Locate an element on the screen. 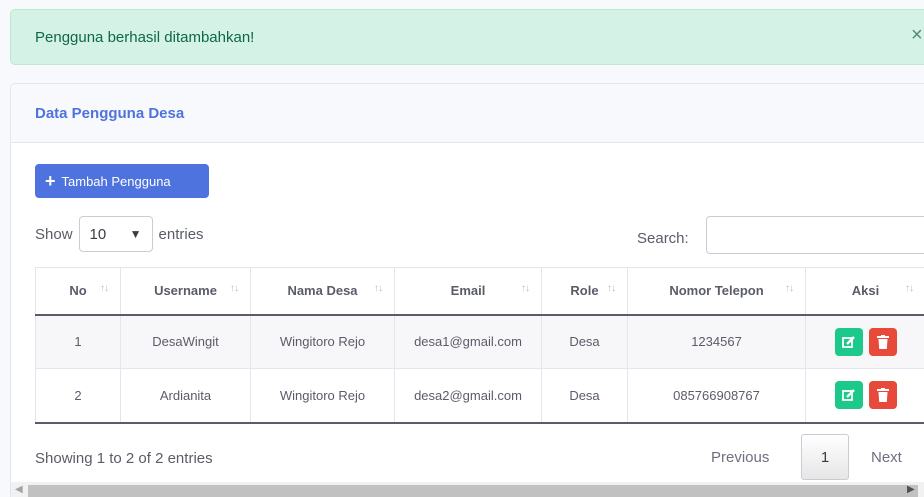 The width and height of the screenshot is (924, 497). plus-icon: + is located at coordinates (50, 181).